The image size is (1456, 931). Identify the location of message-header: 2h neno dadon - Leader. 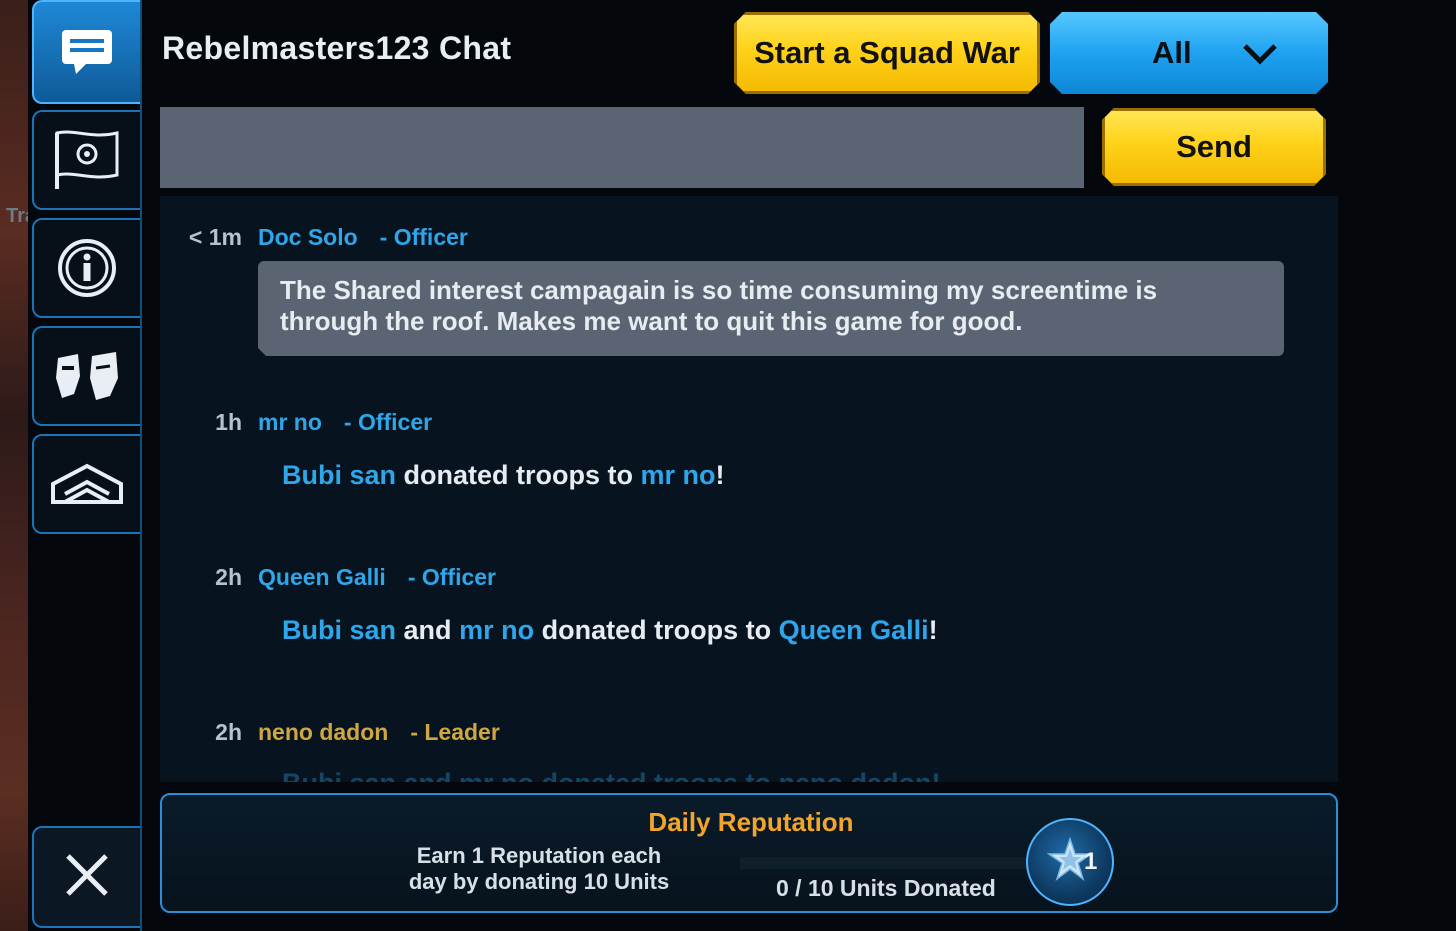
(330, 732).